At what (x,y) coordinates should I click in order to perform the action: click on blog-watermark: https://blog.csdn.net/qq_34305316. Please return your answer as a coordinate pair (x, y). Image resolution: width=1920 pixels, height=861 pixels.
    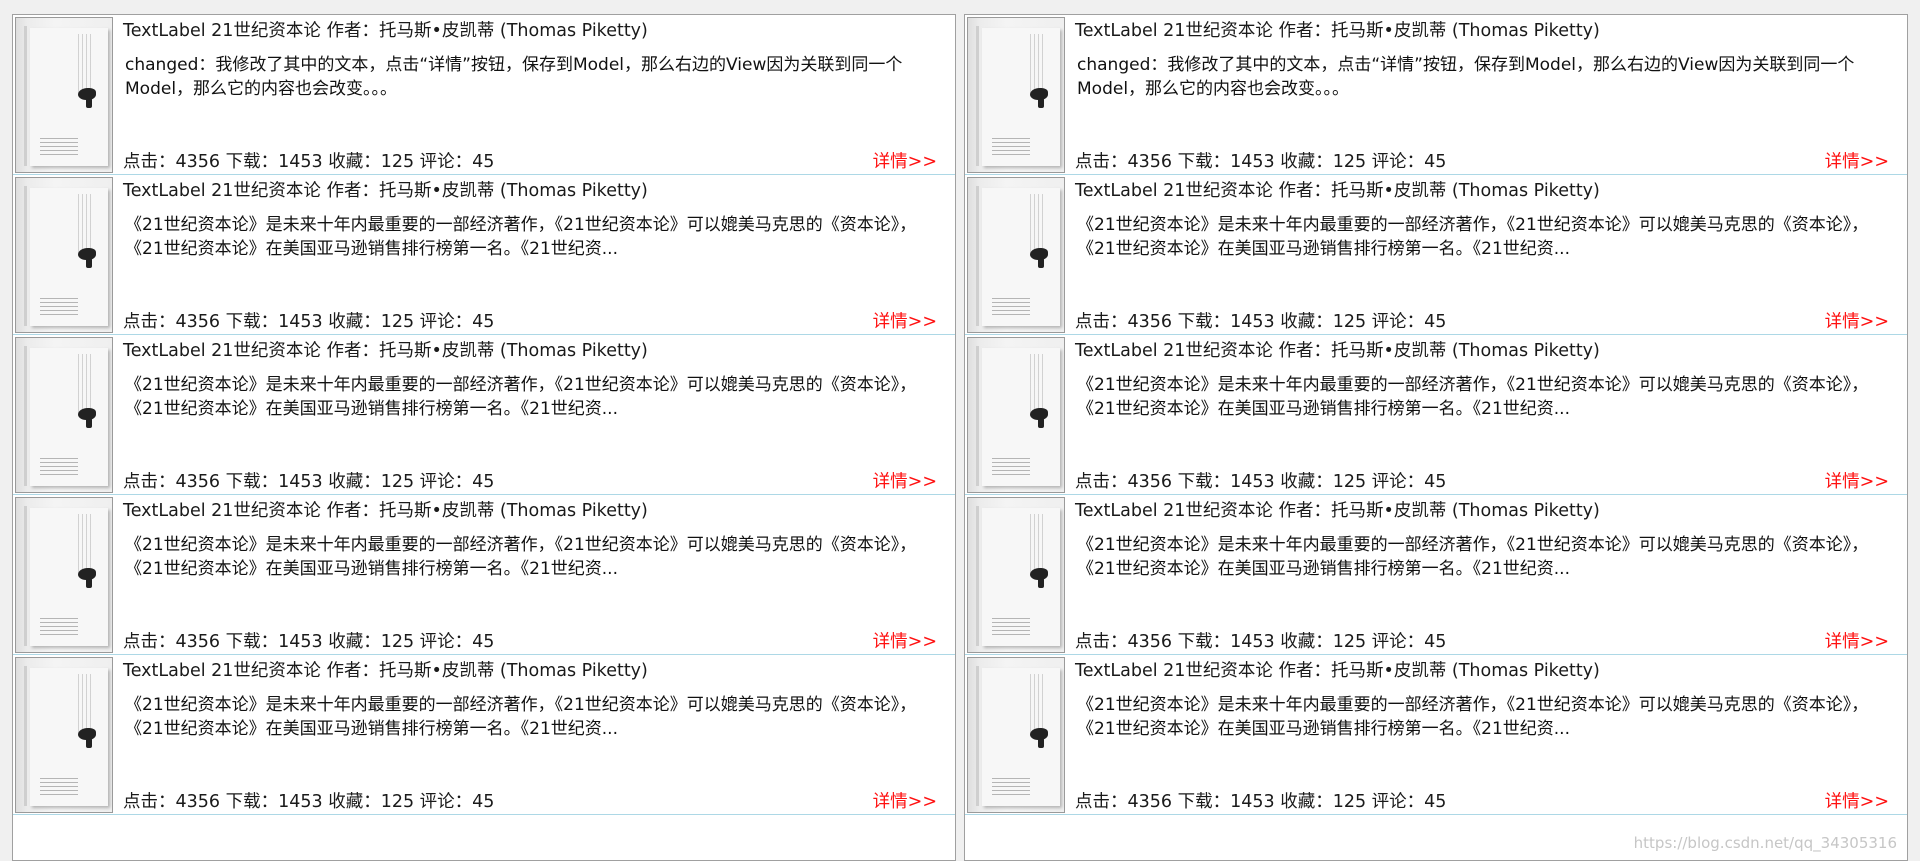
    Looking at the image, I should click on (1765, 843).